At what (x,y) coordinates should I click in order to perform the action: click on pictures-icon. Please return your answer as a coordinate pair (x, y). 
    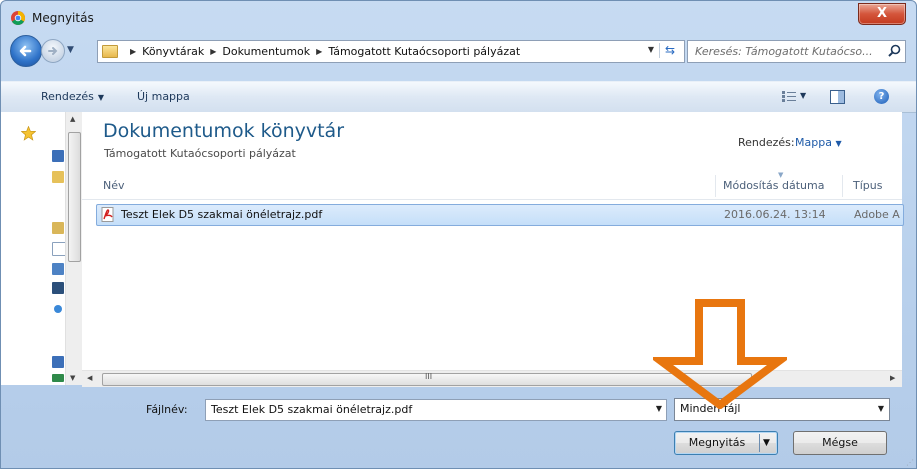
    Looking at the image, I should click on (58, 269).